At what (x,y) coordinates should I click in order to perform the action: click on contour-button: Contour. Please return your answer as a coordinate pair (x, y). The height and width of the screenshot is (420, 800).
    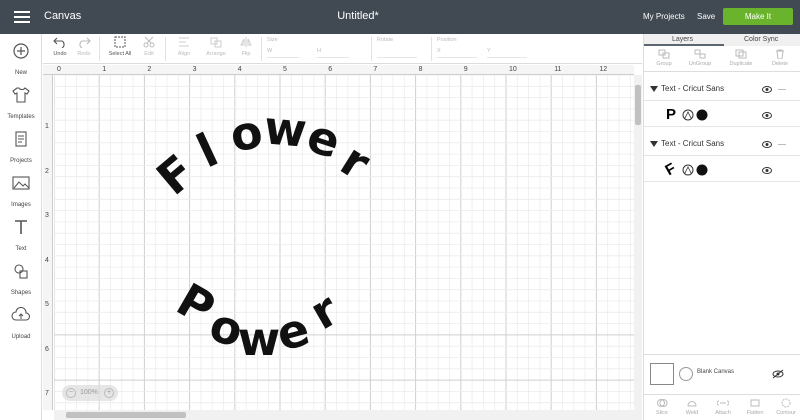
    Looking at the image, I should click on (786, 407).